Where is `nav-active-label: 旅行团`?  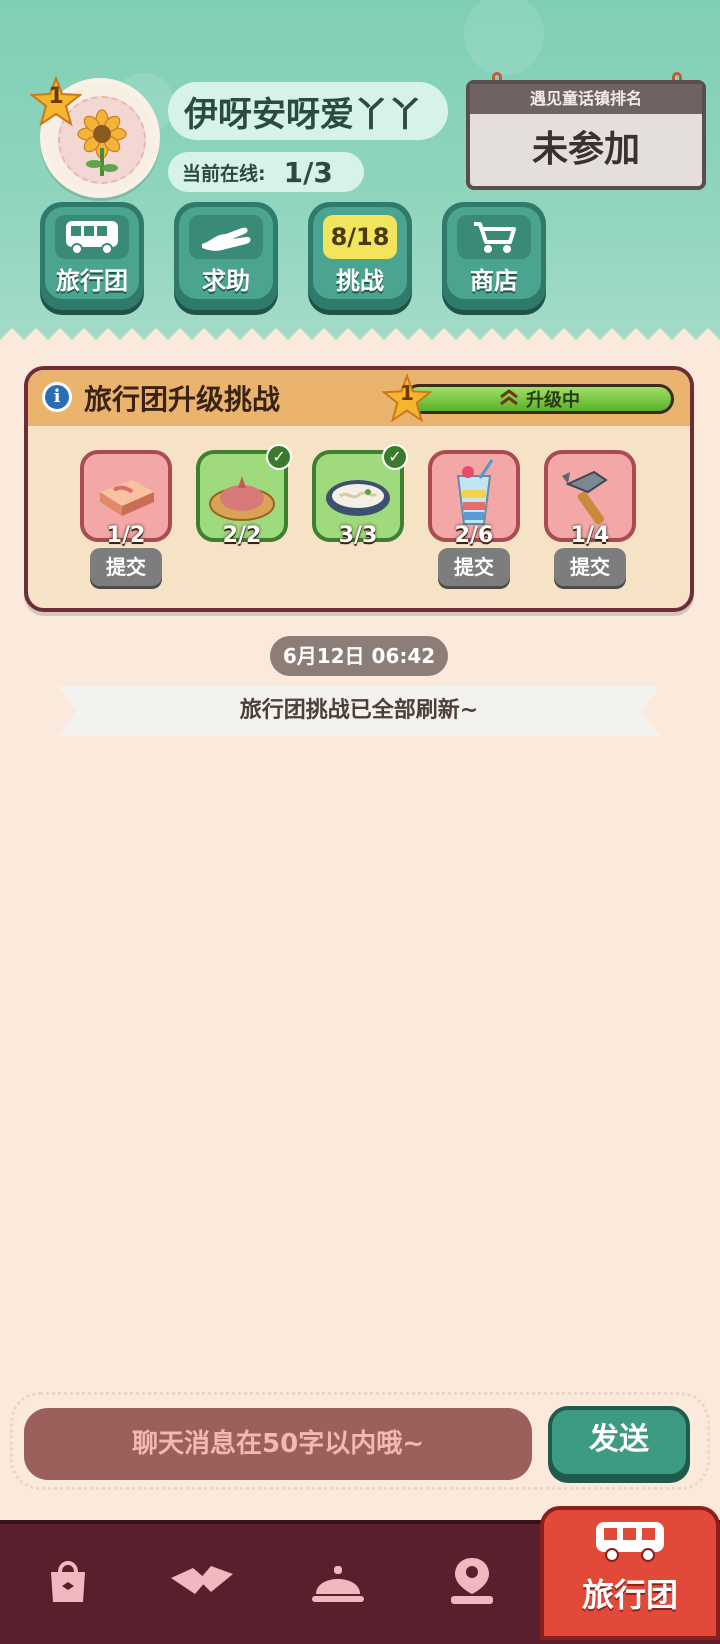 nav-active-label: 旅行团 is located at coordinates (629, 1595).